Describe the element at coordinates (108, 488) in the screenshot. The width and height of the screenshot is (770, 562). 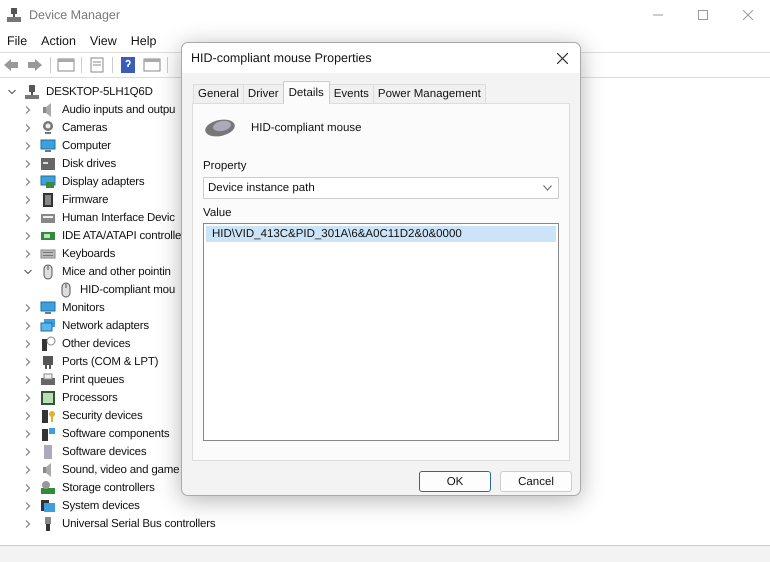
I see `tree-item: Storage controllers` at that location.